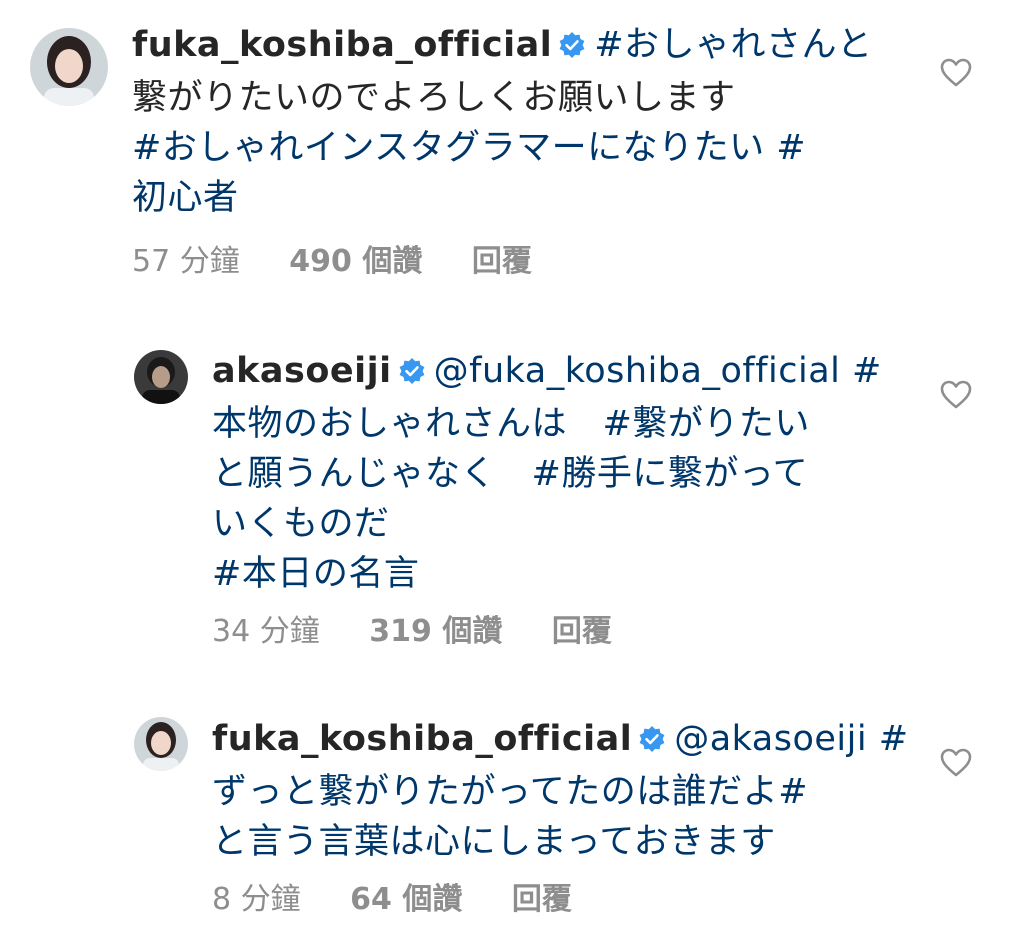 The height and width of the screenshot is (948, 1024). What do you see at coordinates (562, 842) in the screenshot?
I see `comment-line: と言う言葉は心にしまっておきます` at bounding box center [562, 842].